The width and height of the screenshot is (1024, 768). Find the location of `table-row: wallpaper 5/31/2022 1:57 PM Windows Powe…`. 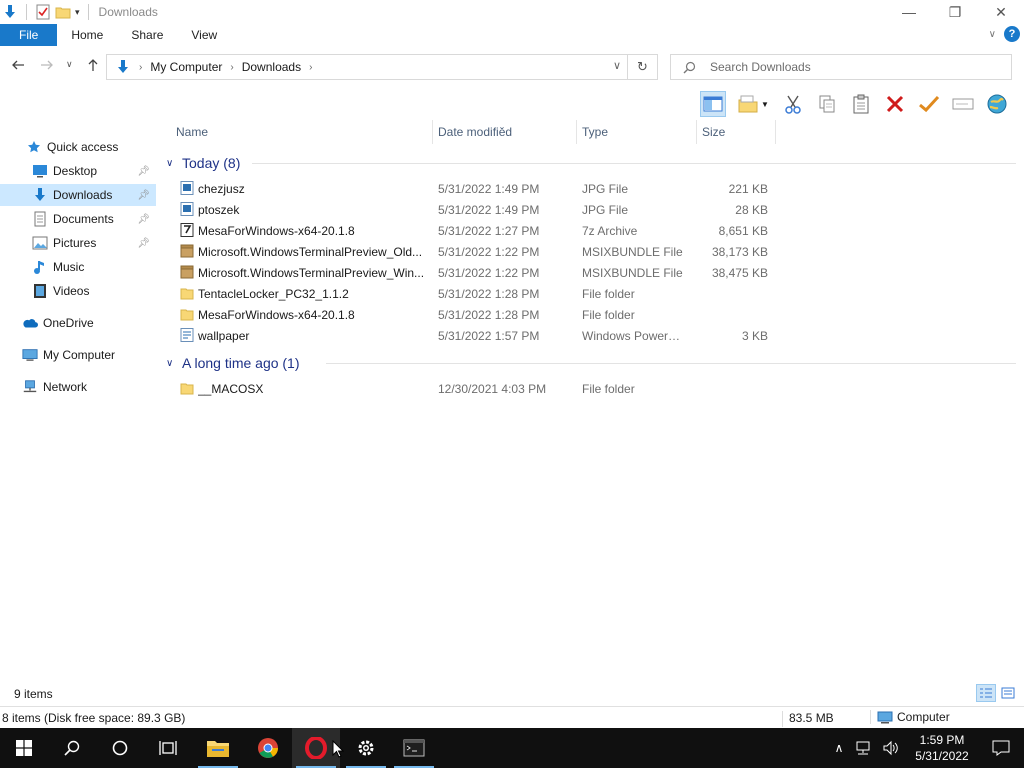

table-row: wallpaper 5/31/2022 1:57 PM Windows Powe… is located at coordinates (476, 335).